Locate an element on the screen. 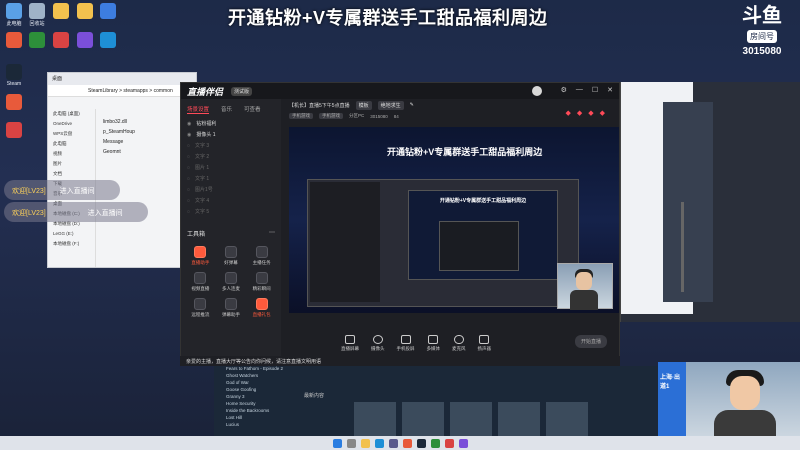 The height and width of the screenshot is (450, 800). nav-item: OneDrive is located at coordinates (71, 124).